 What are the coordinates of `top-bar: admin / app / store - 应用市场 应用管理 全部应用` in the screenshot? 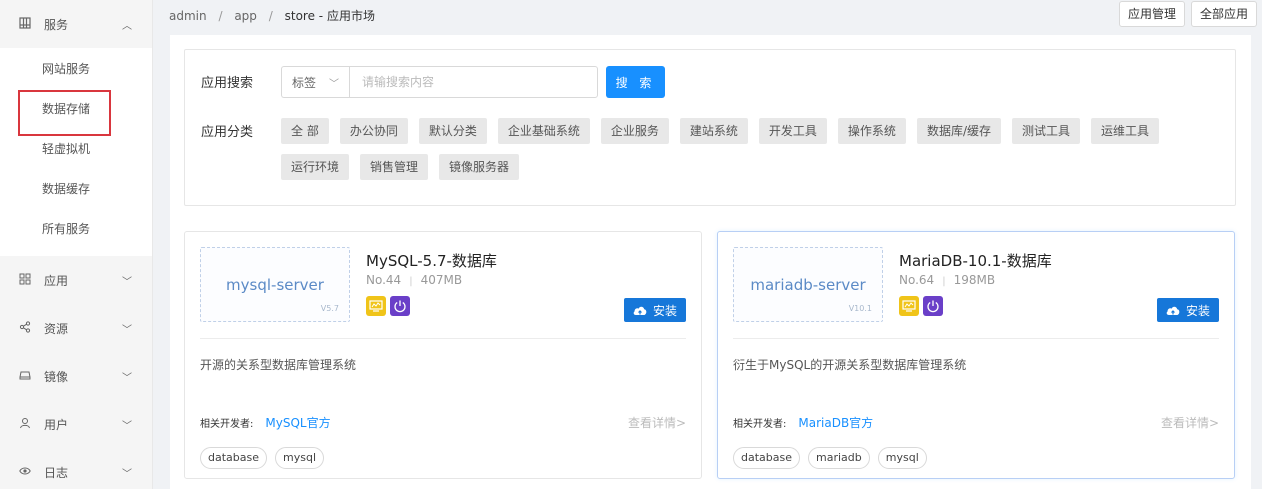 It's located at (707, 15).